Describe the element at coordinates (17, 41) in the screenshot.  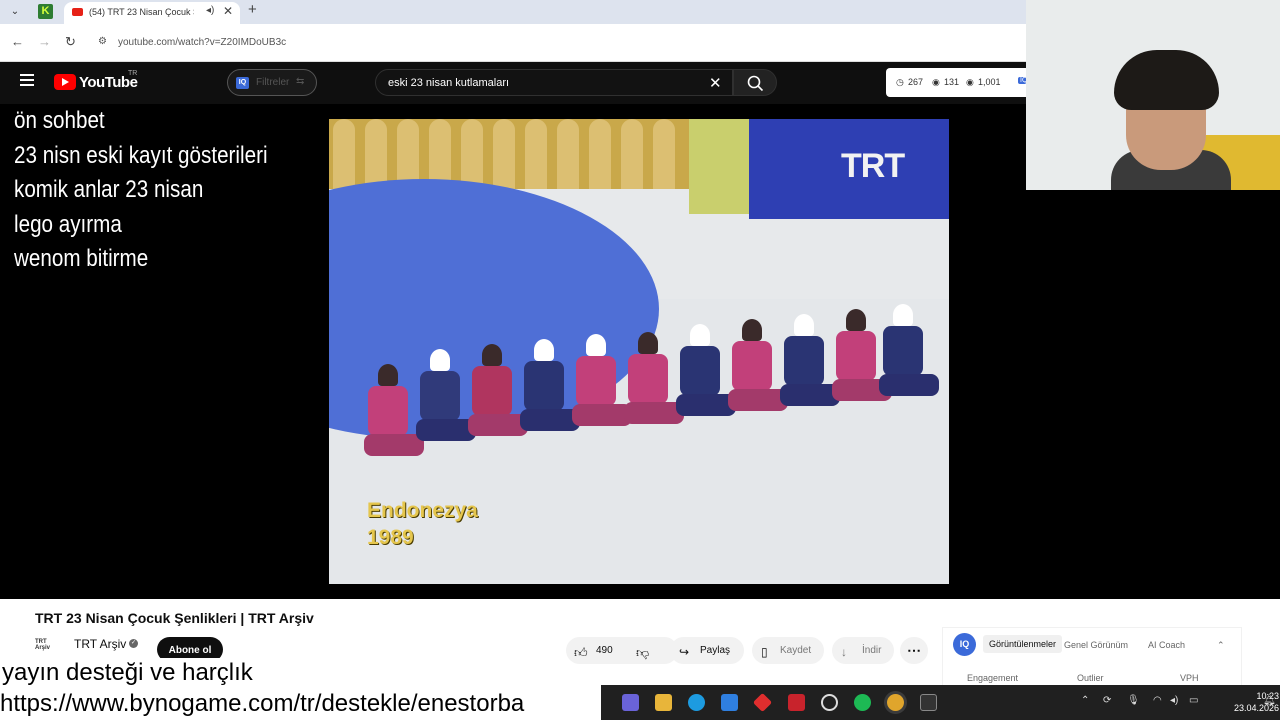
I see `back-icon: ←` at that location.